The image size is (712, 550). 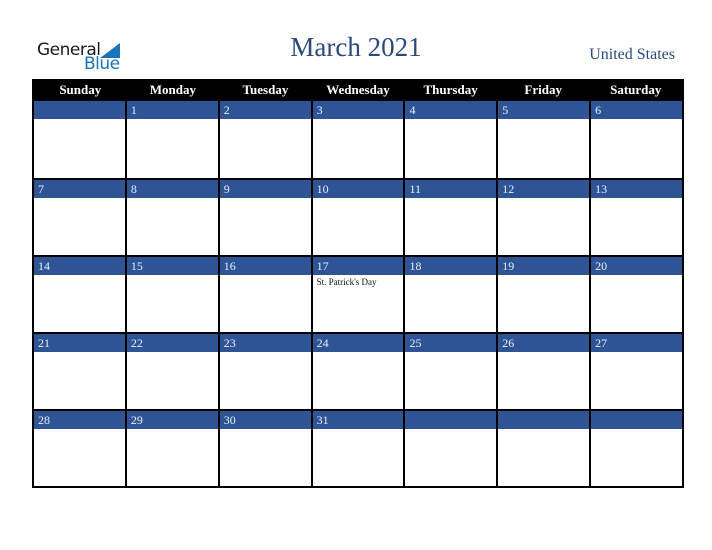 I want to click on week-row: 28 29 30 31, so click(x=358, y=447).